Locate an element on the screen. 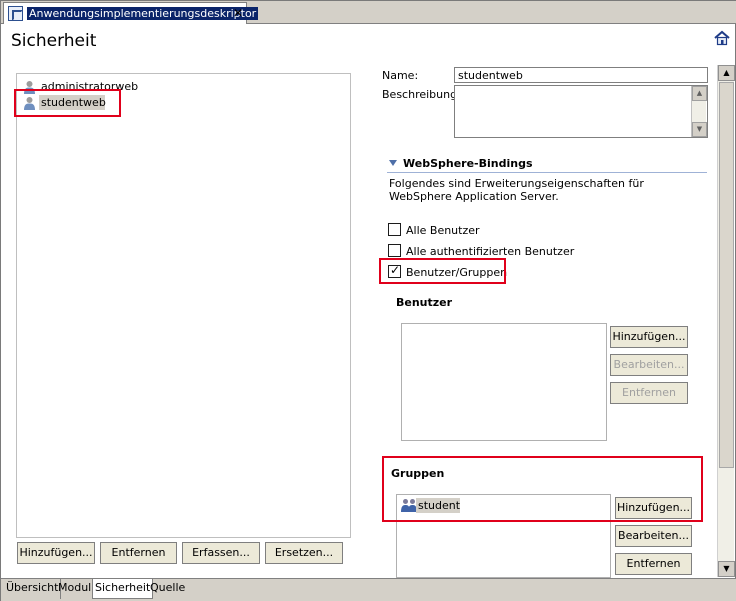 The height and width of the screenshot is (601, 736). groups-list: student is located at coordinates (503, 536).